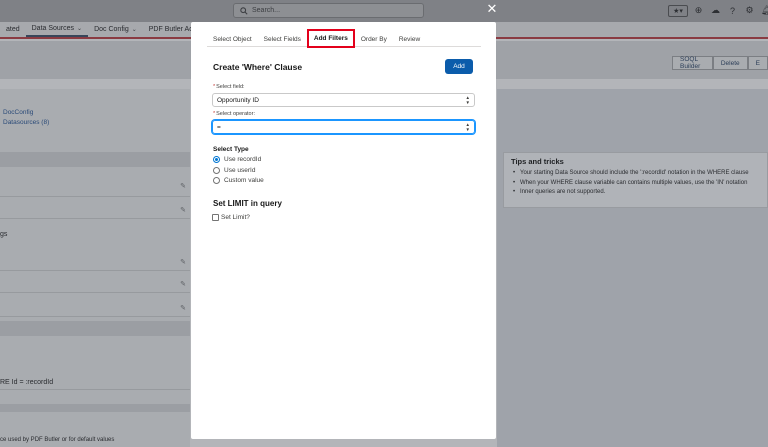  What do you see at coordinates (635, 193) in the screenshot?
I see `tip-item: Inner queries are not supported.` at bounding box center [635, 193].